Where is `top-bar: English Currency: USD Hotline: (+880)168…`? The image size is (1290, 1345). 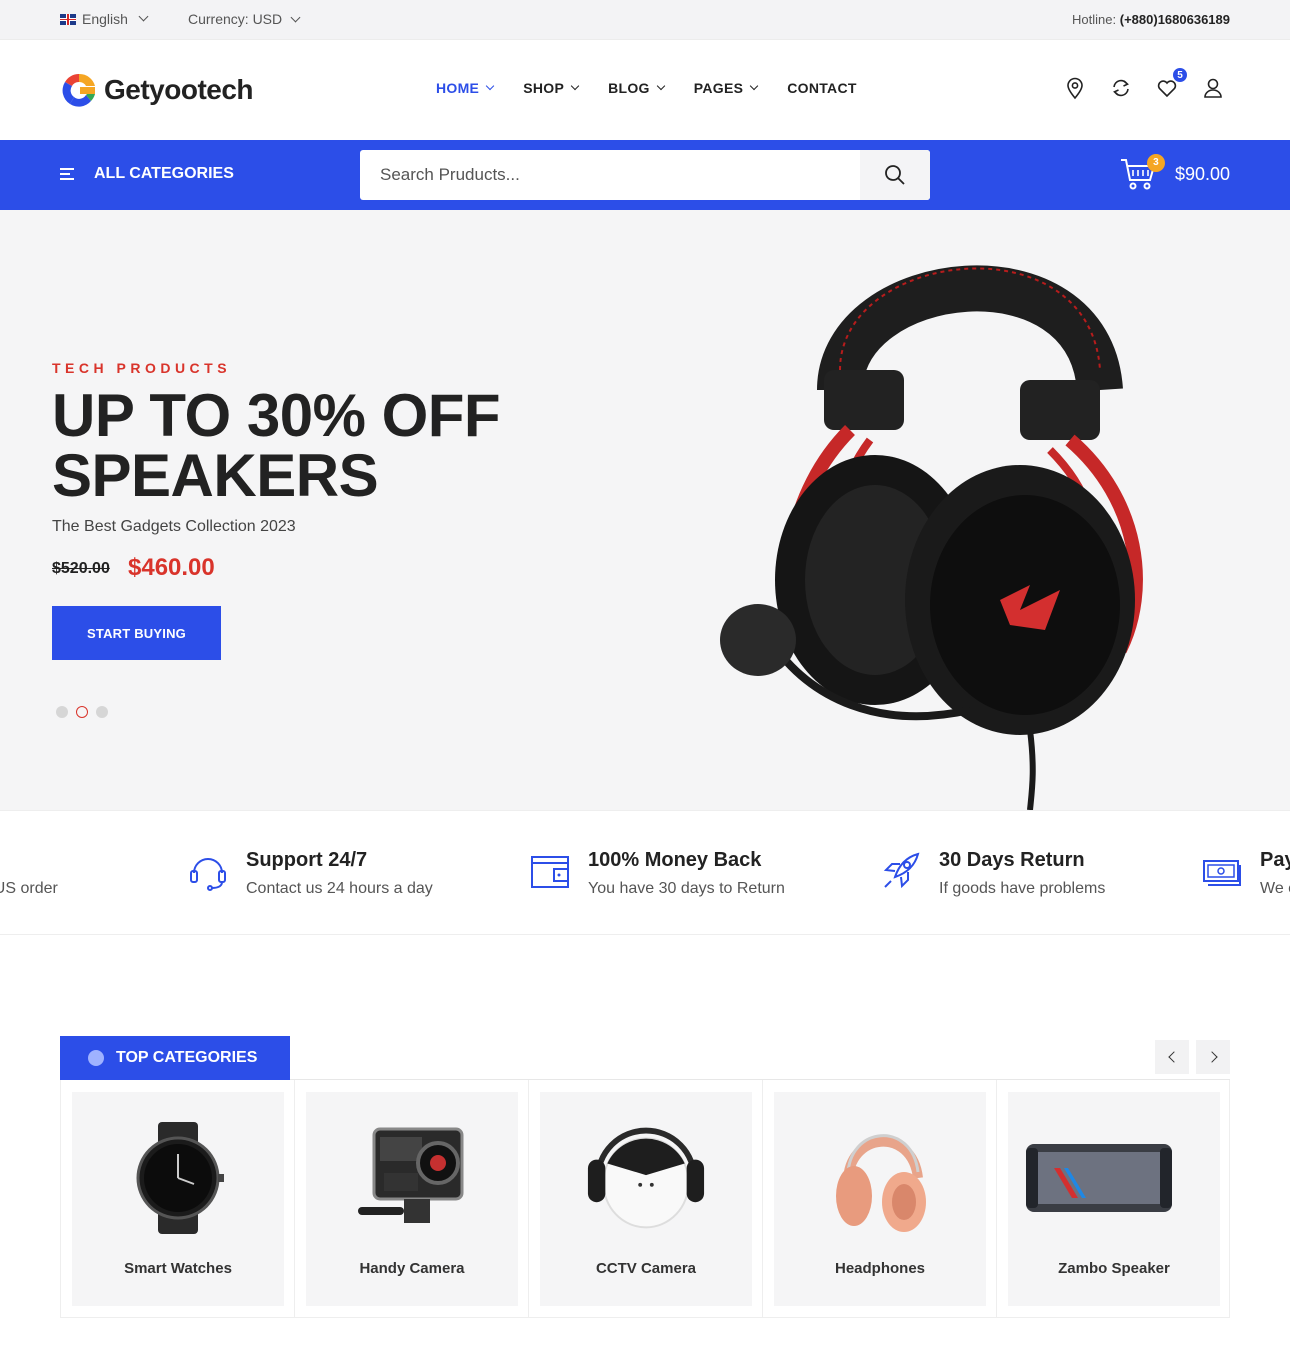 top-bar: English Currency: USD Hotline: (+880)168… is located at coordinates (645, 20).